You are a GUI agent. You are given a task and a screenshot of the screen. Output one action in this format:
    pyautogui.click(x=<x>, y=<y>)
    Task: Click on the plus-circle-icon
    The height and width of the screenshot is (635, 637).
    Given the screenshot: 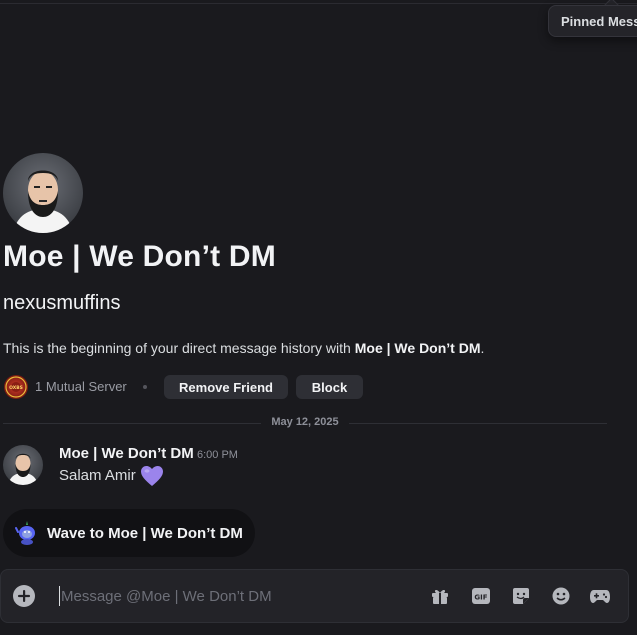 What is the action you would take?
    pyautogui.click(x=24, y=596)
    